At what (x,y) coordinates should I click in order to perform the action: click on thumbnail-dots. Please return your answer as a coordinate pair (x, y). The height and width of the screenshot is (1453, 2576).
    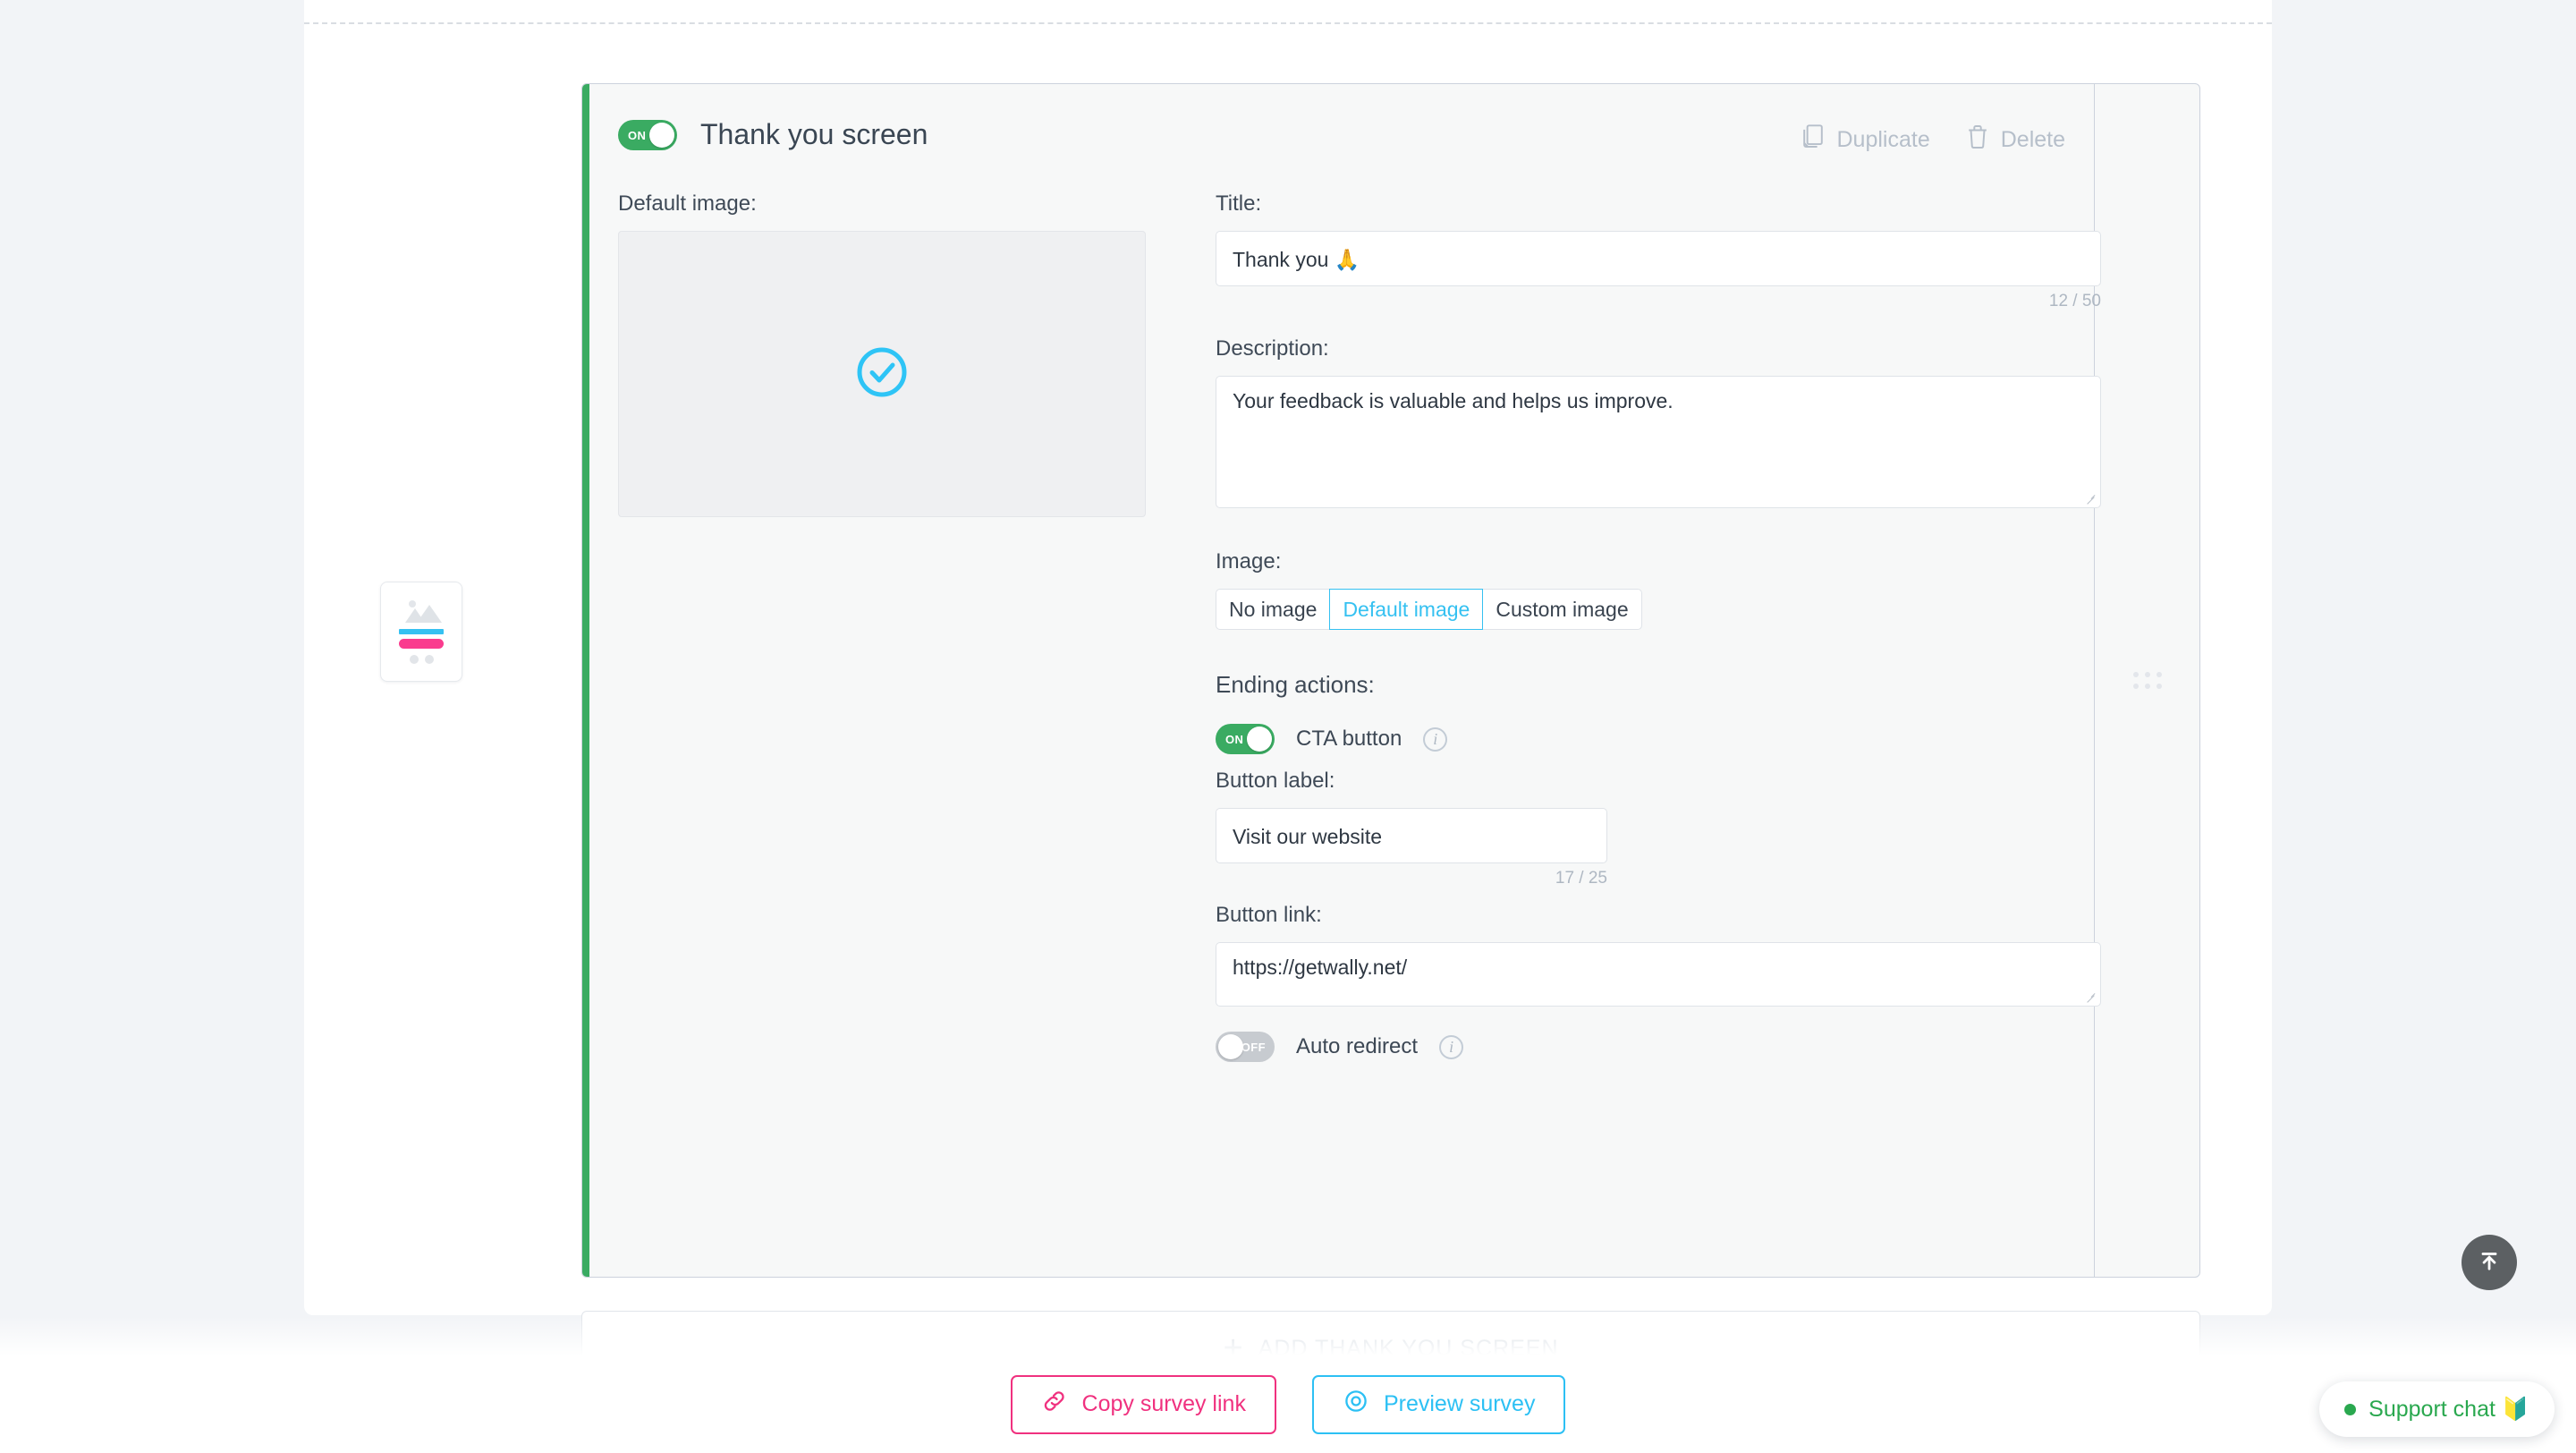
    Looking at the image, I should click on (421, 659).